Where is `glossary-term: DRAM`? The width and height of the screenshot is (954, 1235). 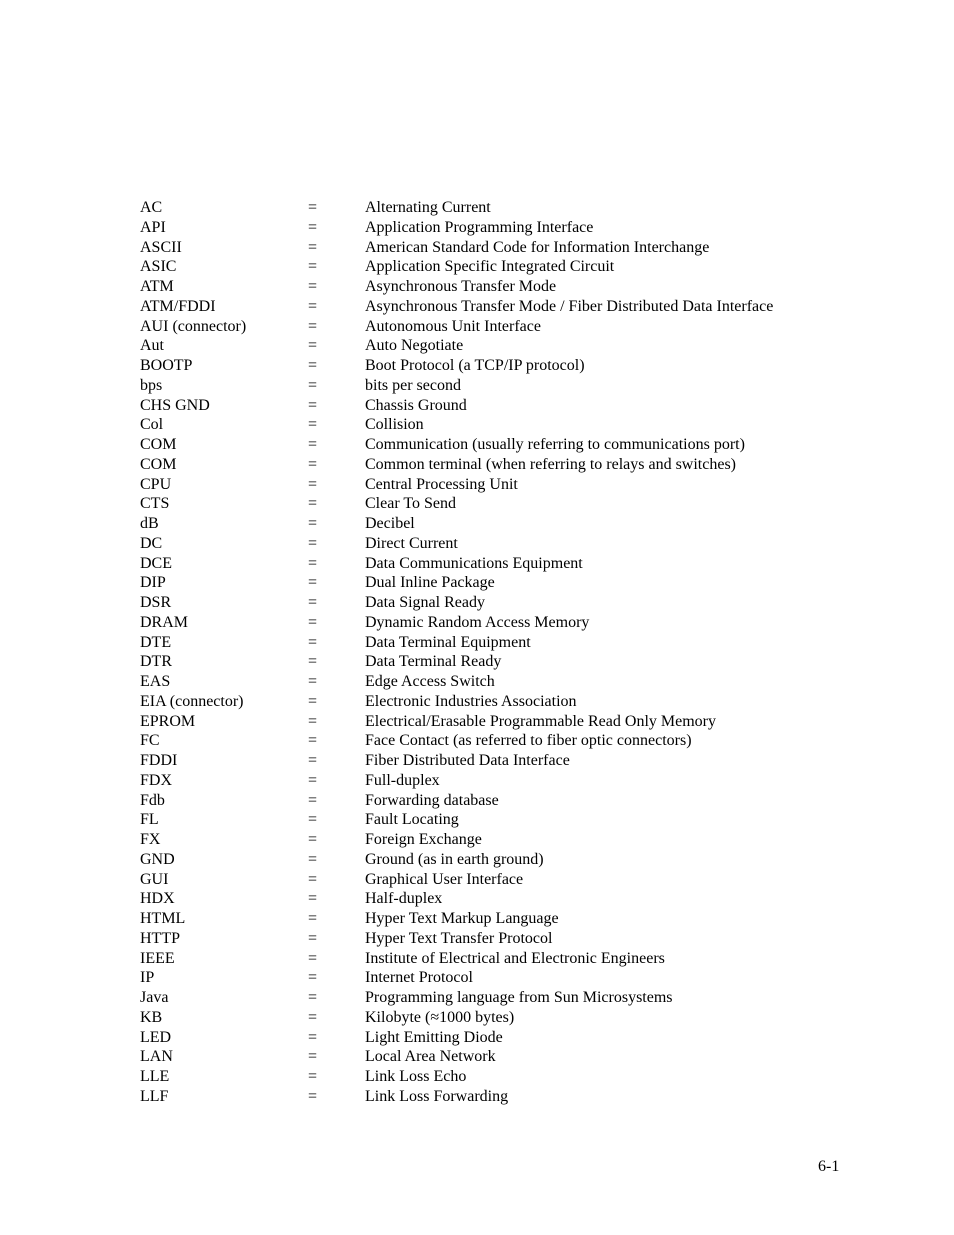
glossary-term: DRAM is located at coordinates (164, 622).